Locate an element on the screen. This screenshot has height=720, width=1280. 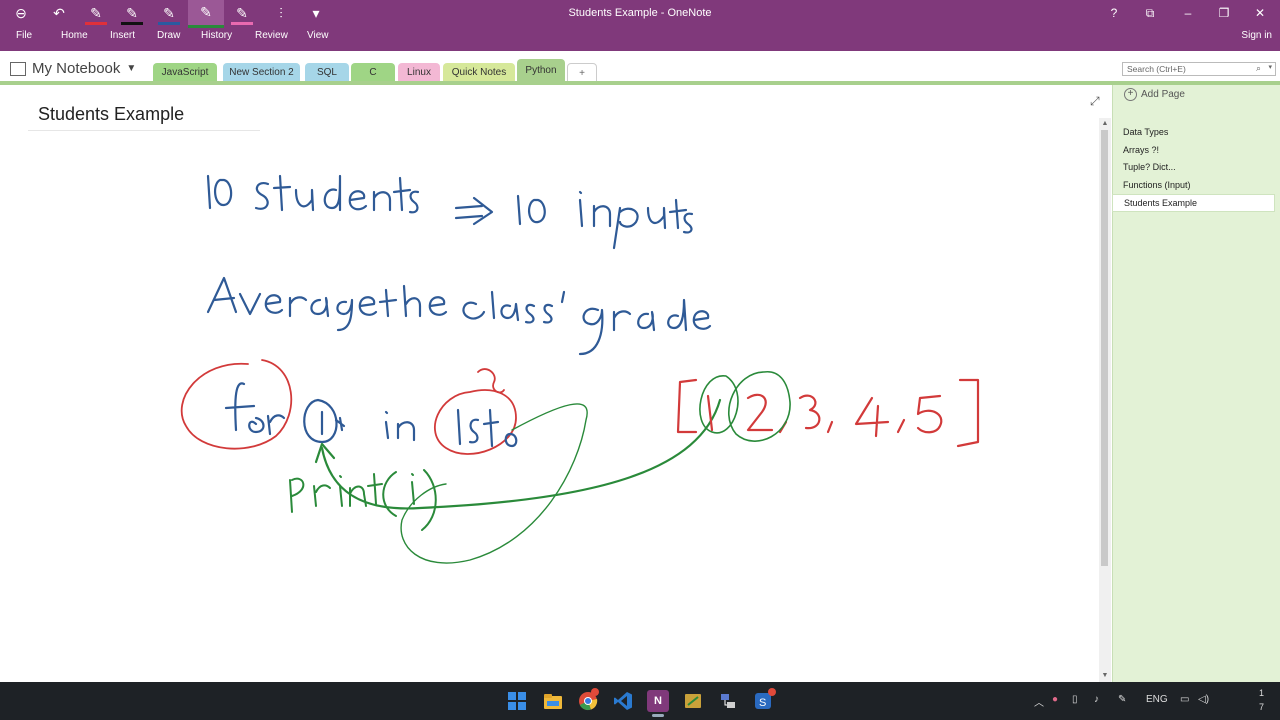
ink-in-keyword is located at coordinates (400, 426).